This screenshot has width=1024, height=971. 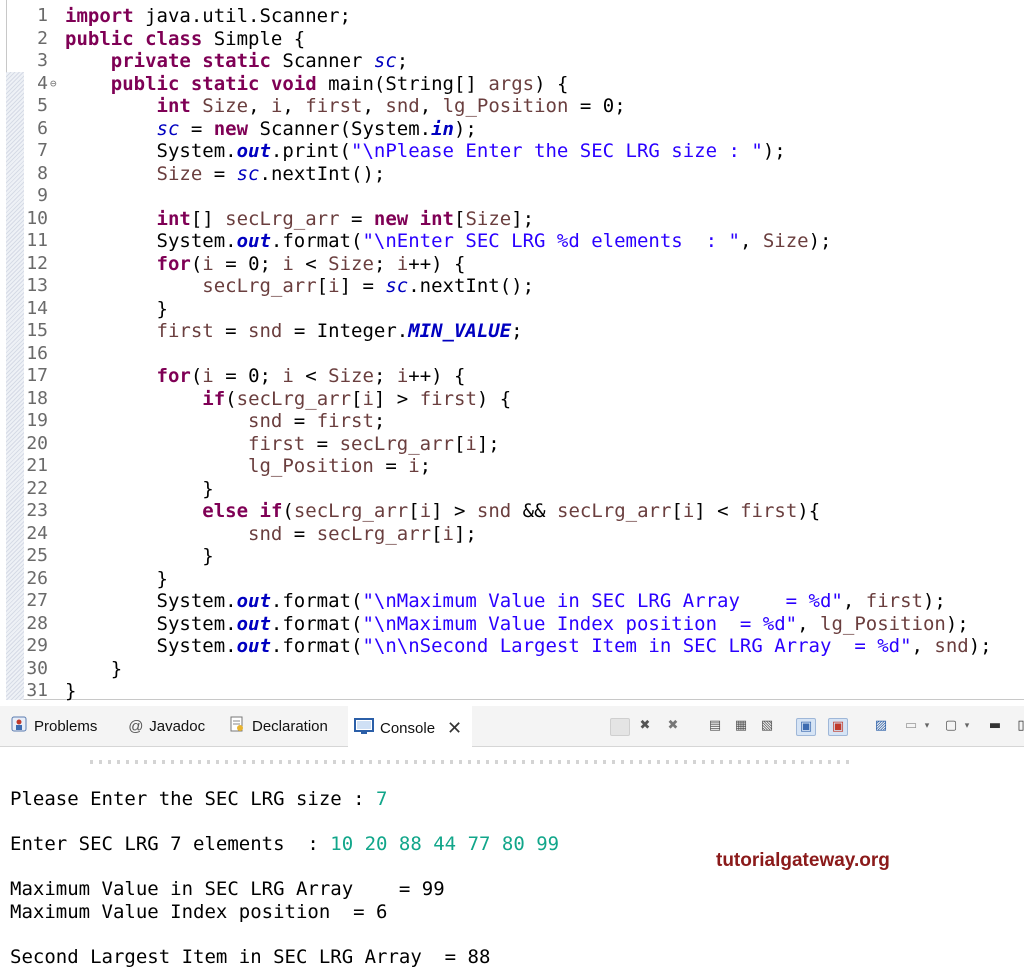 I want to click on code-line: 10 int[] secLrg_arr = new int[Size];, so click(x=512, y=219).